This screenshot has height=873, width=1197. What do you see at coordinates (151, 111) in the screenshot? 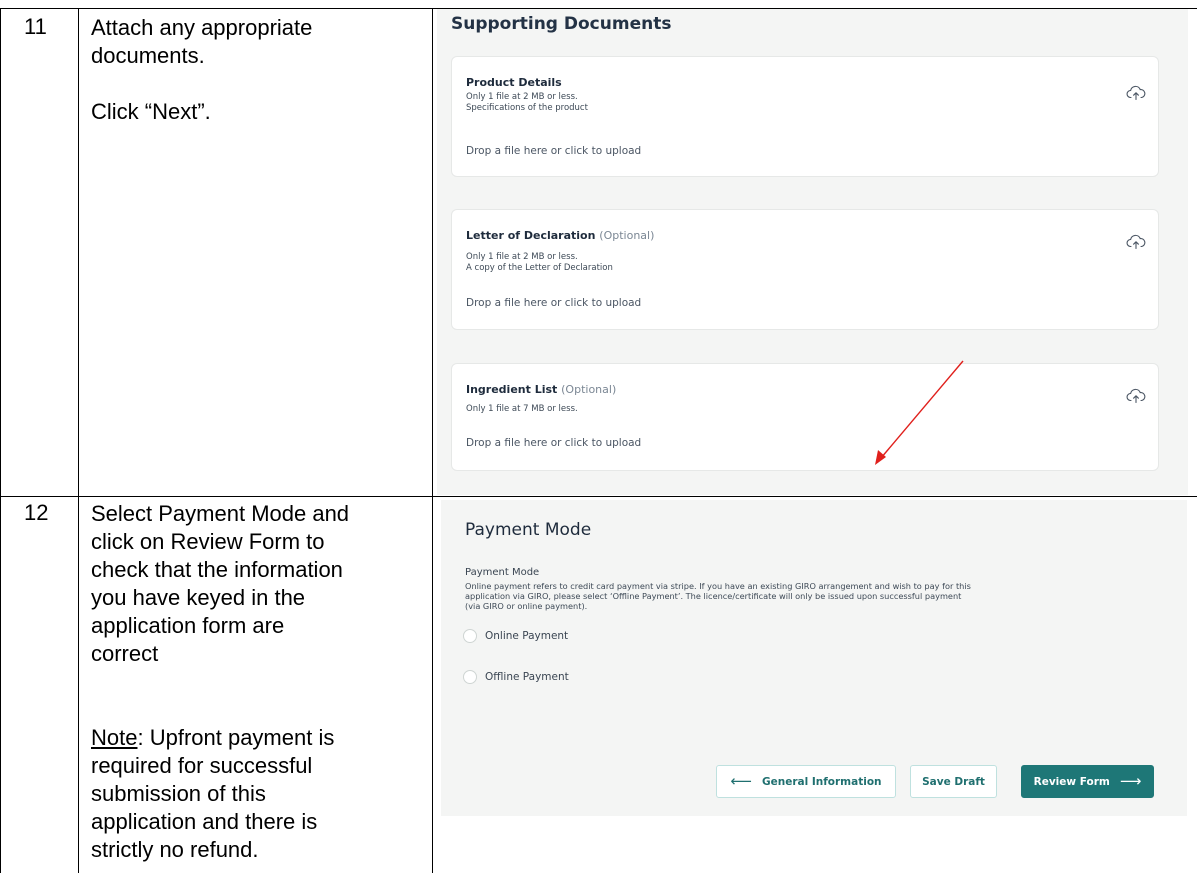
I see `instruction-line: Click “Next”.` at bounding box center [151, 111].